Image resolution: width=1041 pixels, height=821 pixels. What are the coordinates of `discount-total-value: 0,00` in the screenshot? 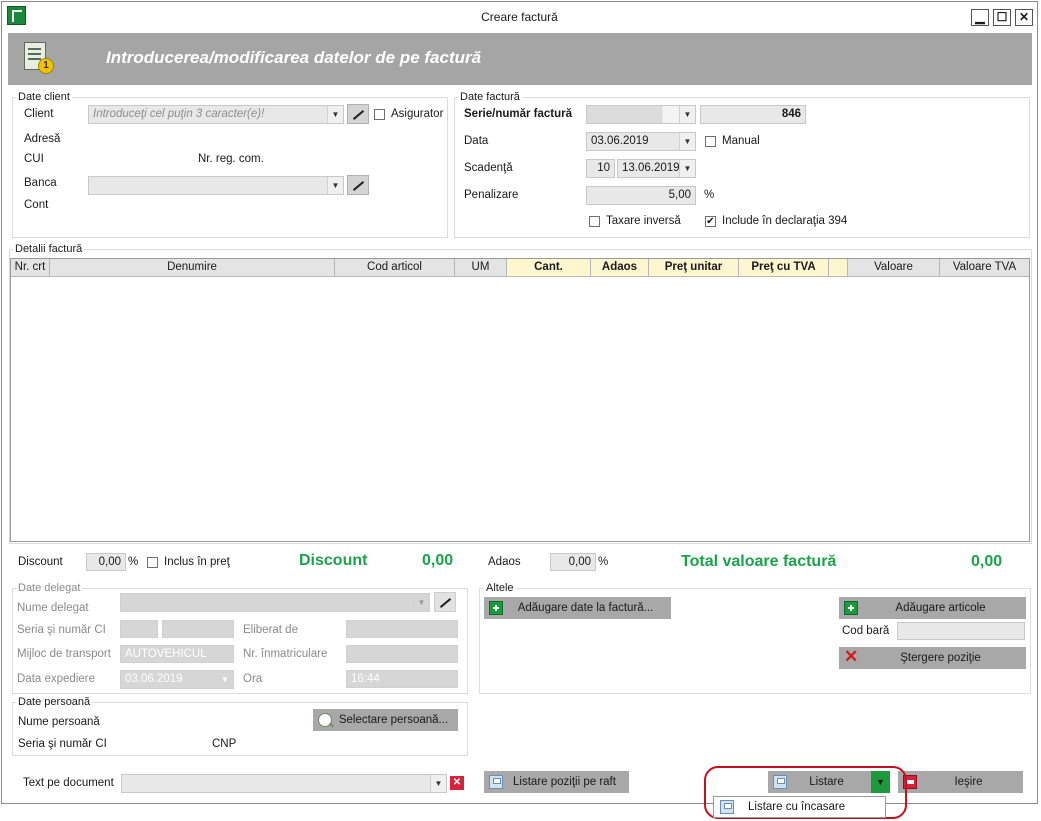 It's located at (438, 560).